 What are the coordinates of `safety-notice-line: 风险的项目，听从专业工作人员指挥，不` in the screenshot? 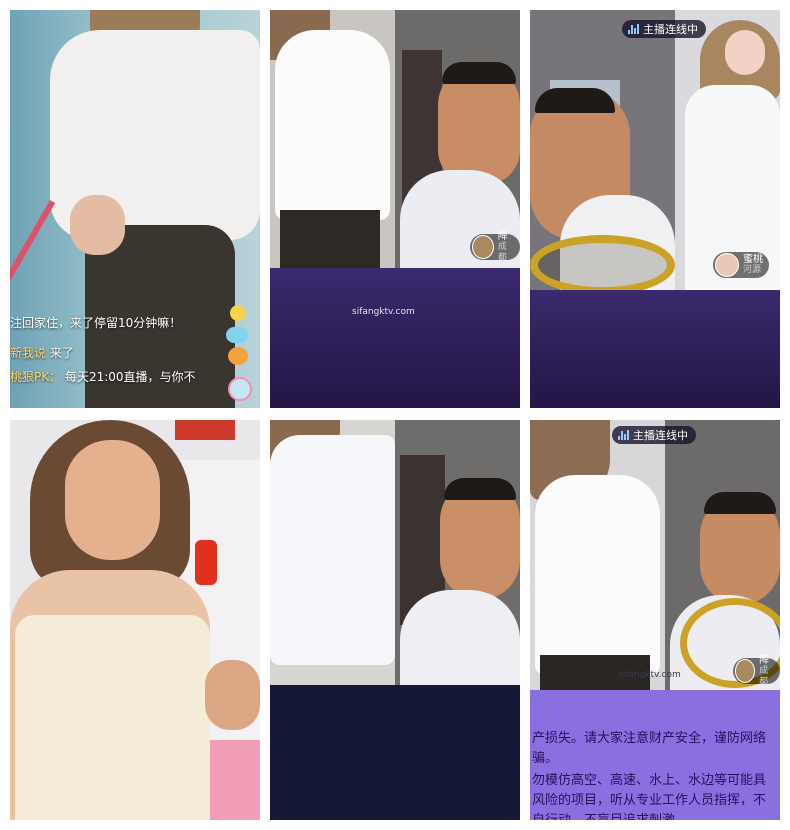 It's located at (649, 800).